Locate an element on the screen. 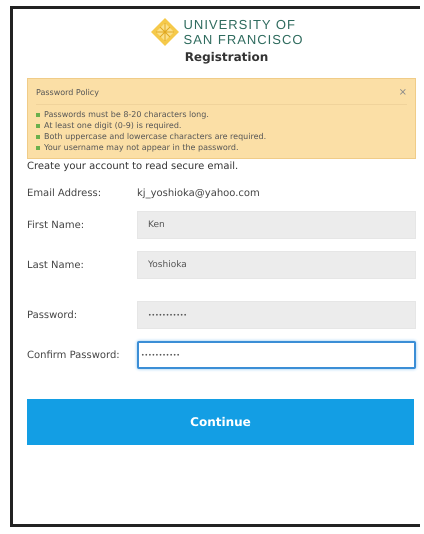 Image resolution: width=424 pixels, height=534 pixels. policy-rule: Your username may not appear in the password. is located at coordinates (141, 147).